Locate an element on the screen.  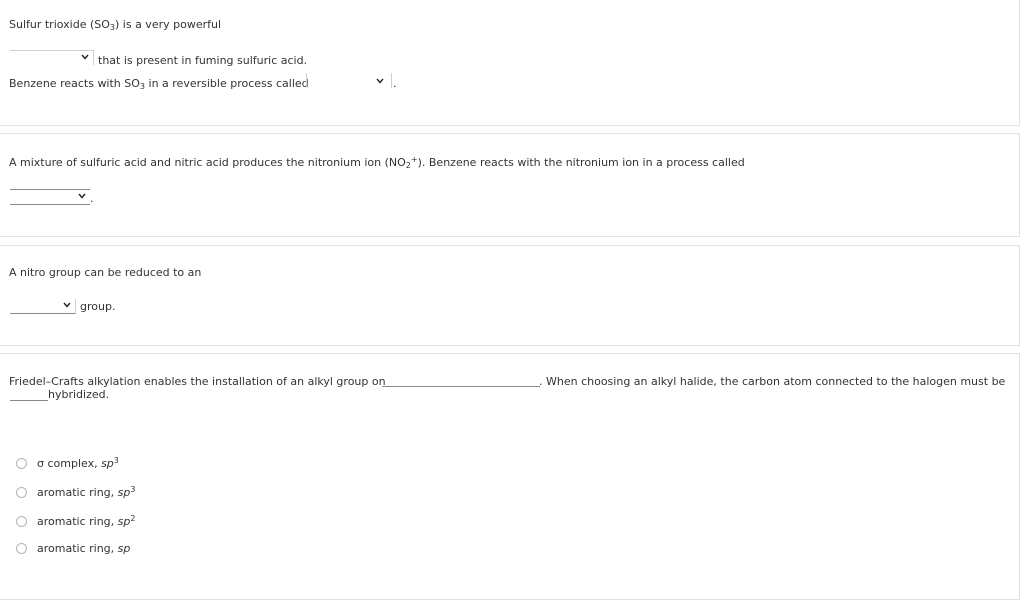
q1-after-dropdown-text: that is present in fuming sulfuric acid. is located at coordinates (203, 60).